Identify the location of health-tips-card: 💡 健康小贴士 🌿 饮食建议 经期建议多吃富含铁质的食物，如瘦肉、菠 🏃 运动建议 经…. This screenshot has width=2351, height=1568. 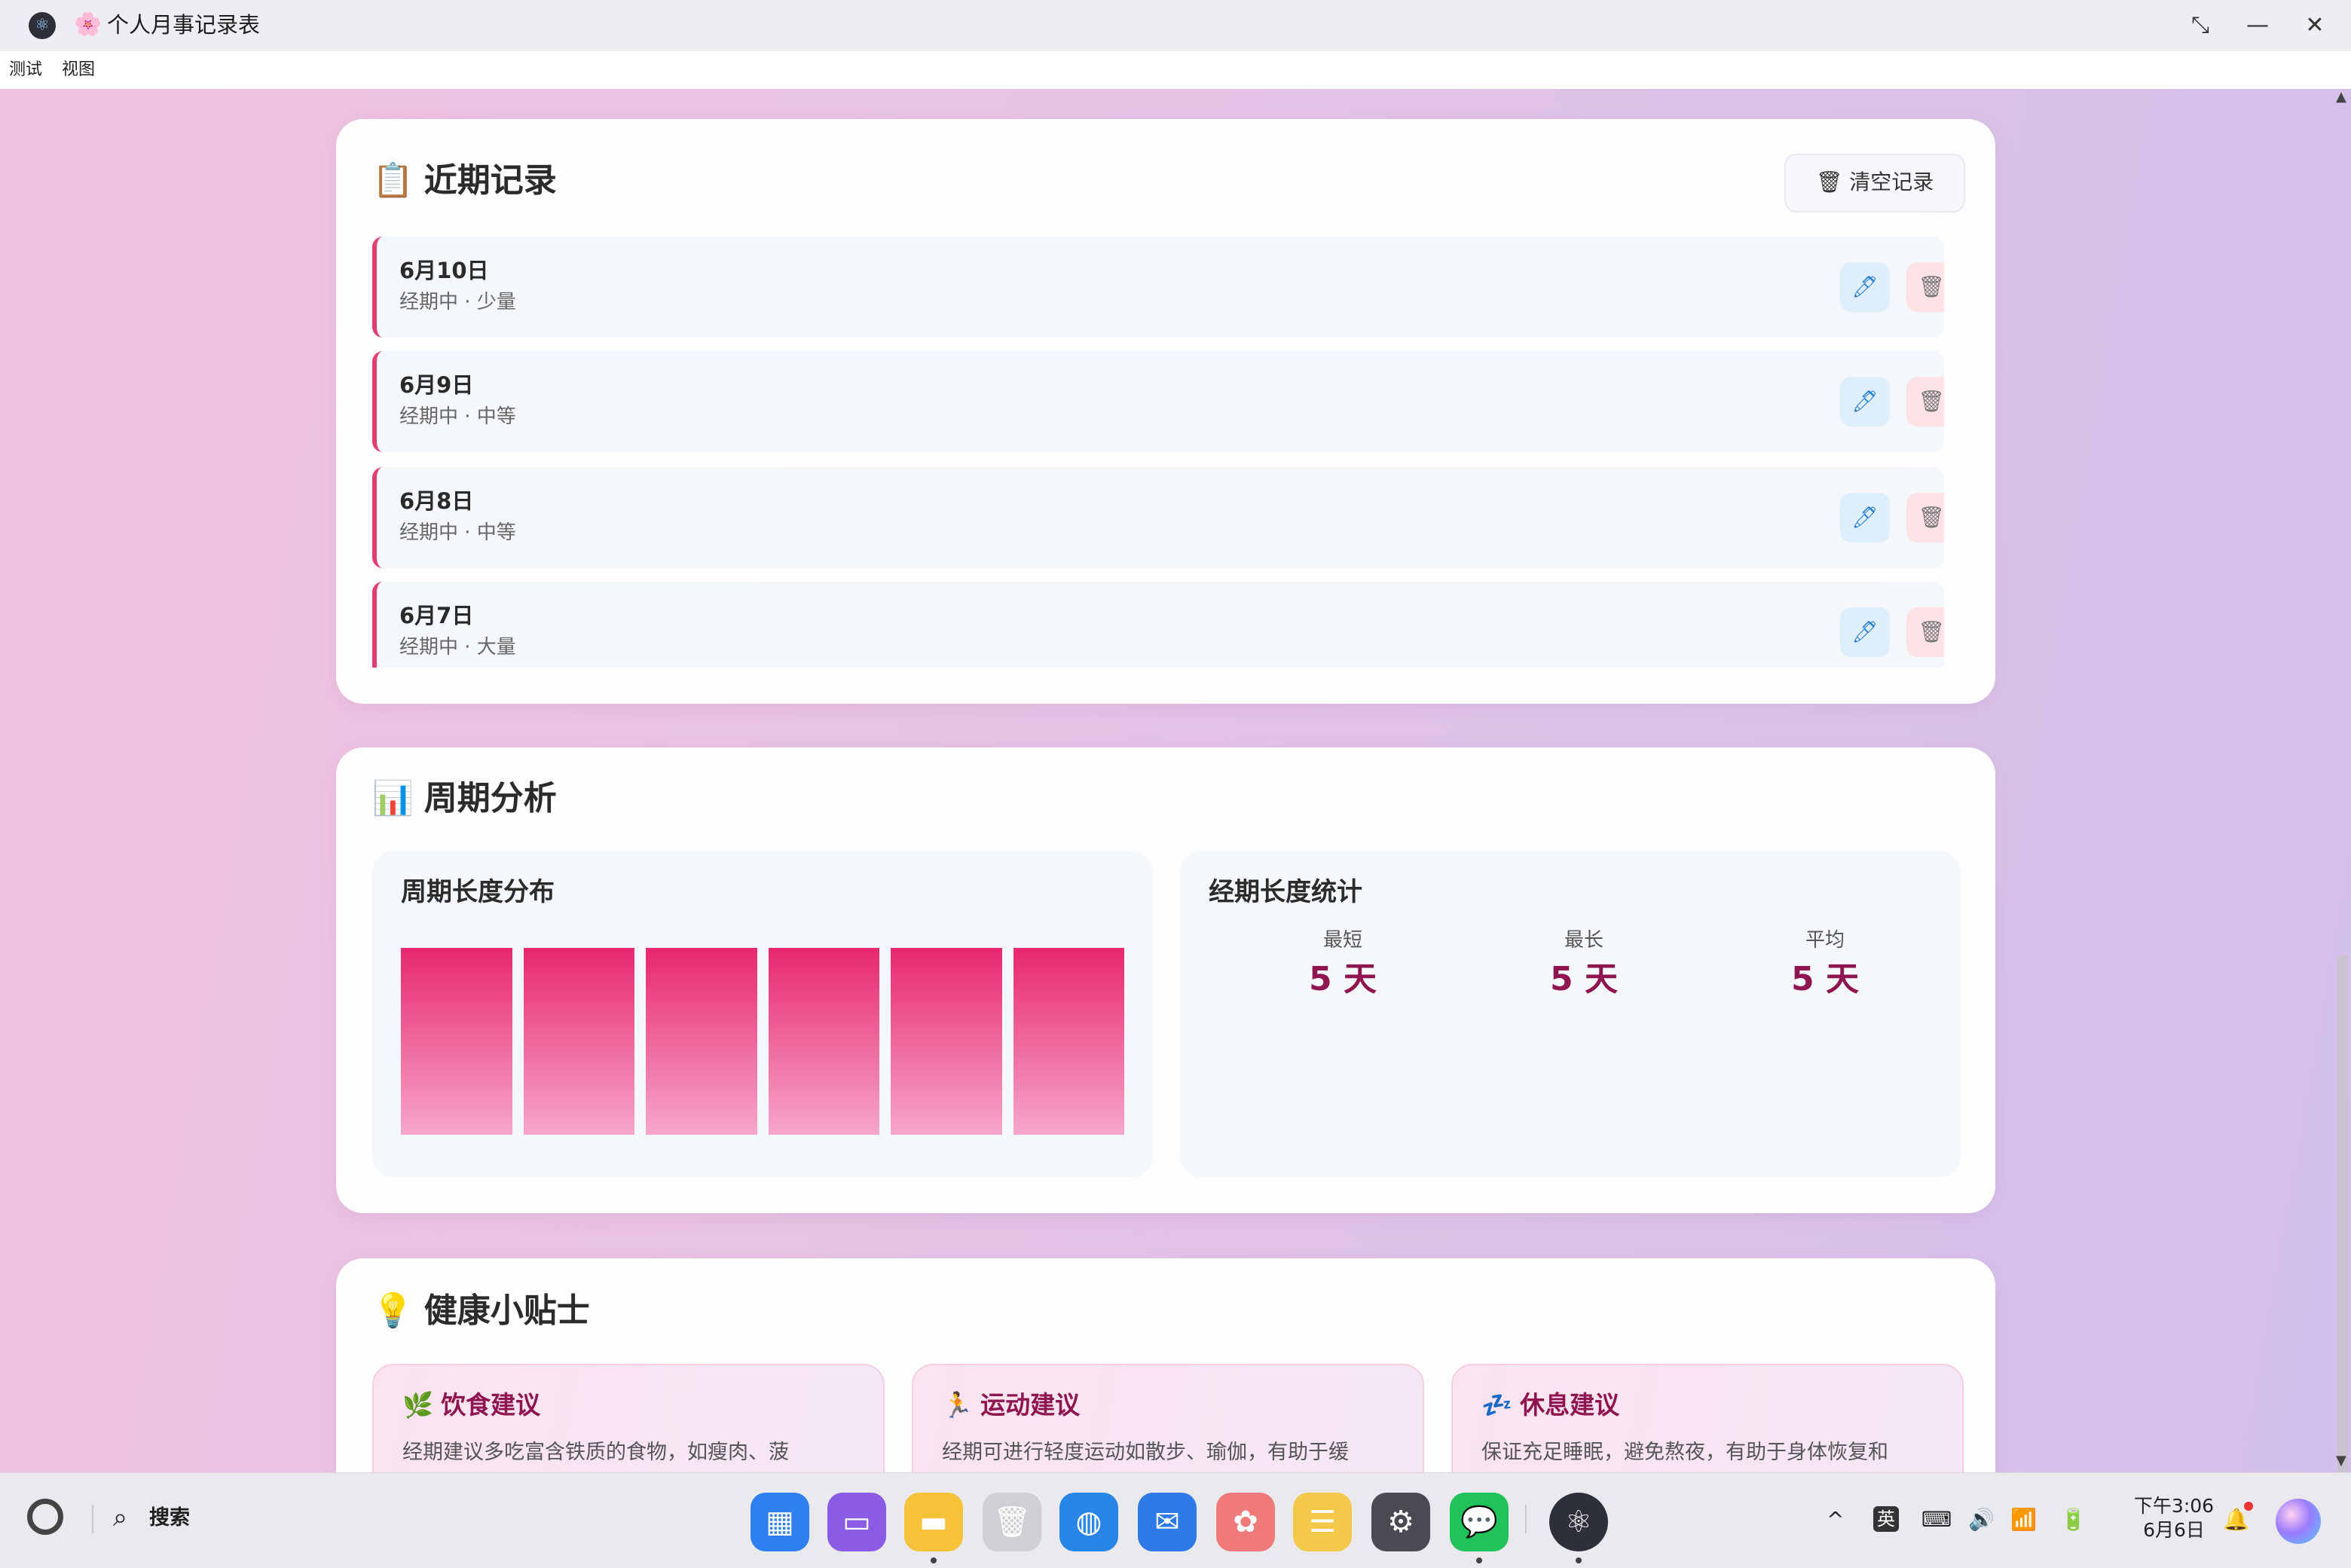
(1165, 1365).